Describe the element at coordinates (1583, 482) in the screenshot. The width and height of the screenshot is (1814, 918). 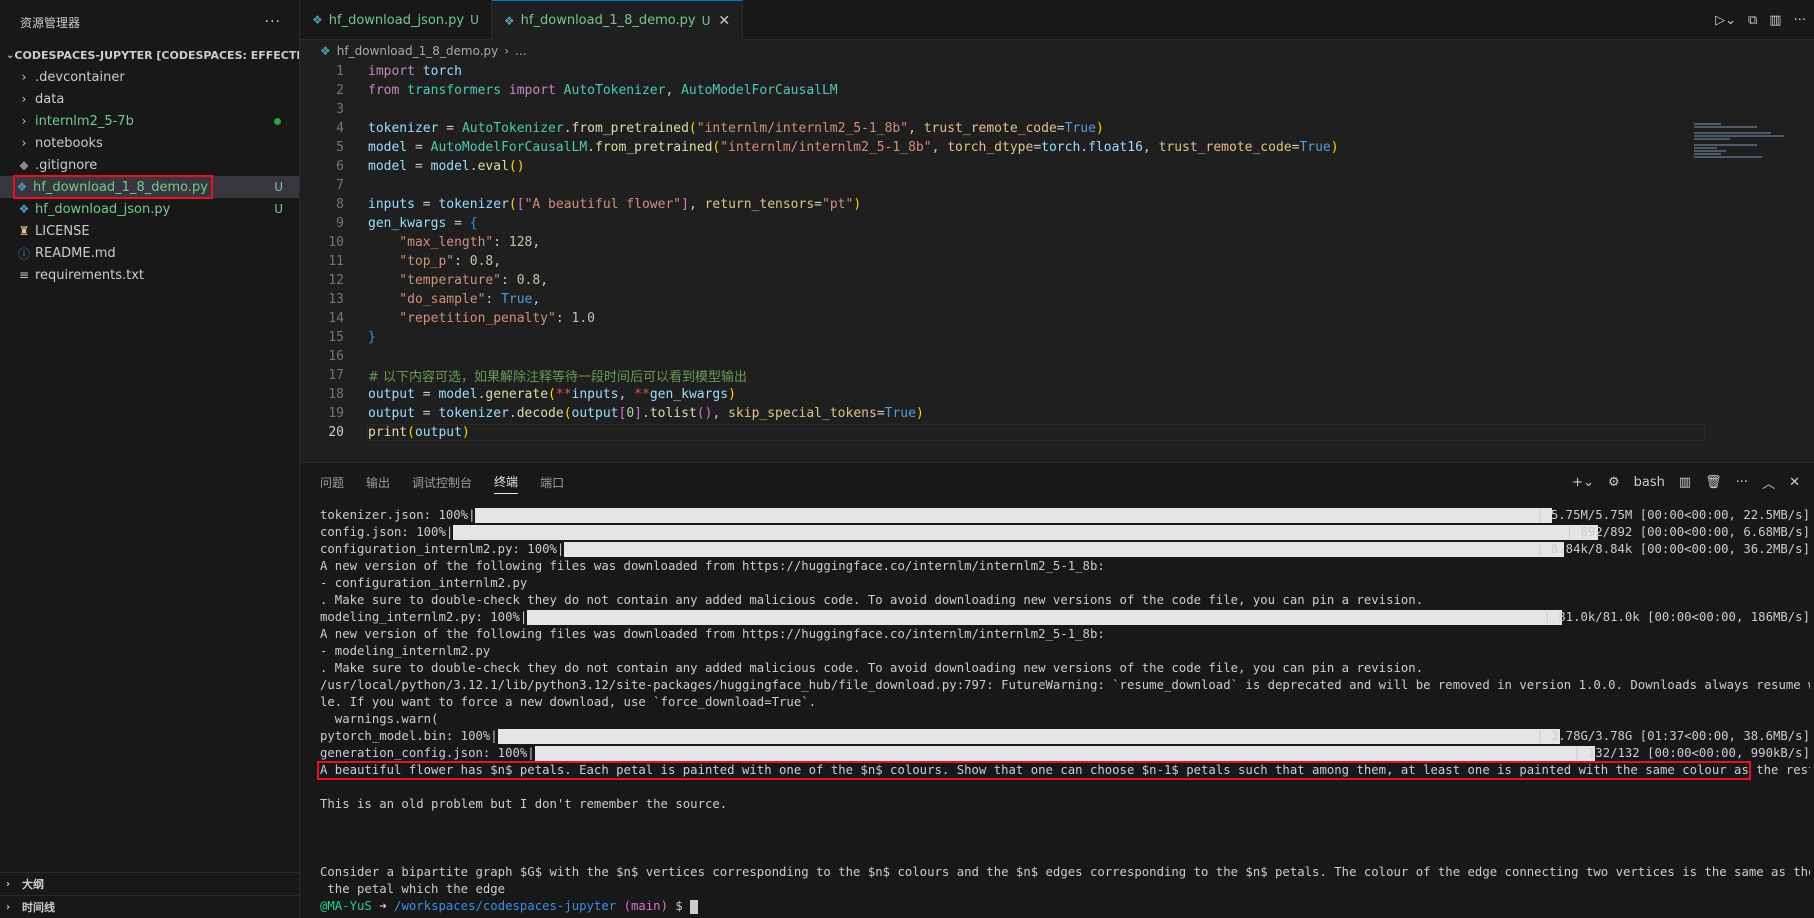
I see `new-terminal-icon: +⌄` at that location.